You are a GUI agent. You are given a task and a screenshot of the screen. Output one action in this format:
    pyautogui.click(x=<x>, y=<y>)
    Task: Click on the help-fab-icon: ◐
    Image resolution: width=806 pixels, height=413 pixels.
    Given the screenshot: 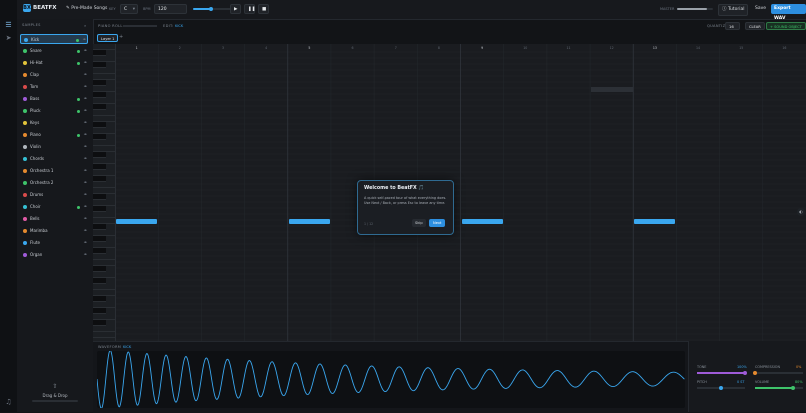 What is the action you would take?
    pyautogui.click(x=801, y=212)
    